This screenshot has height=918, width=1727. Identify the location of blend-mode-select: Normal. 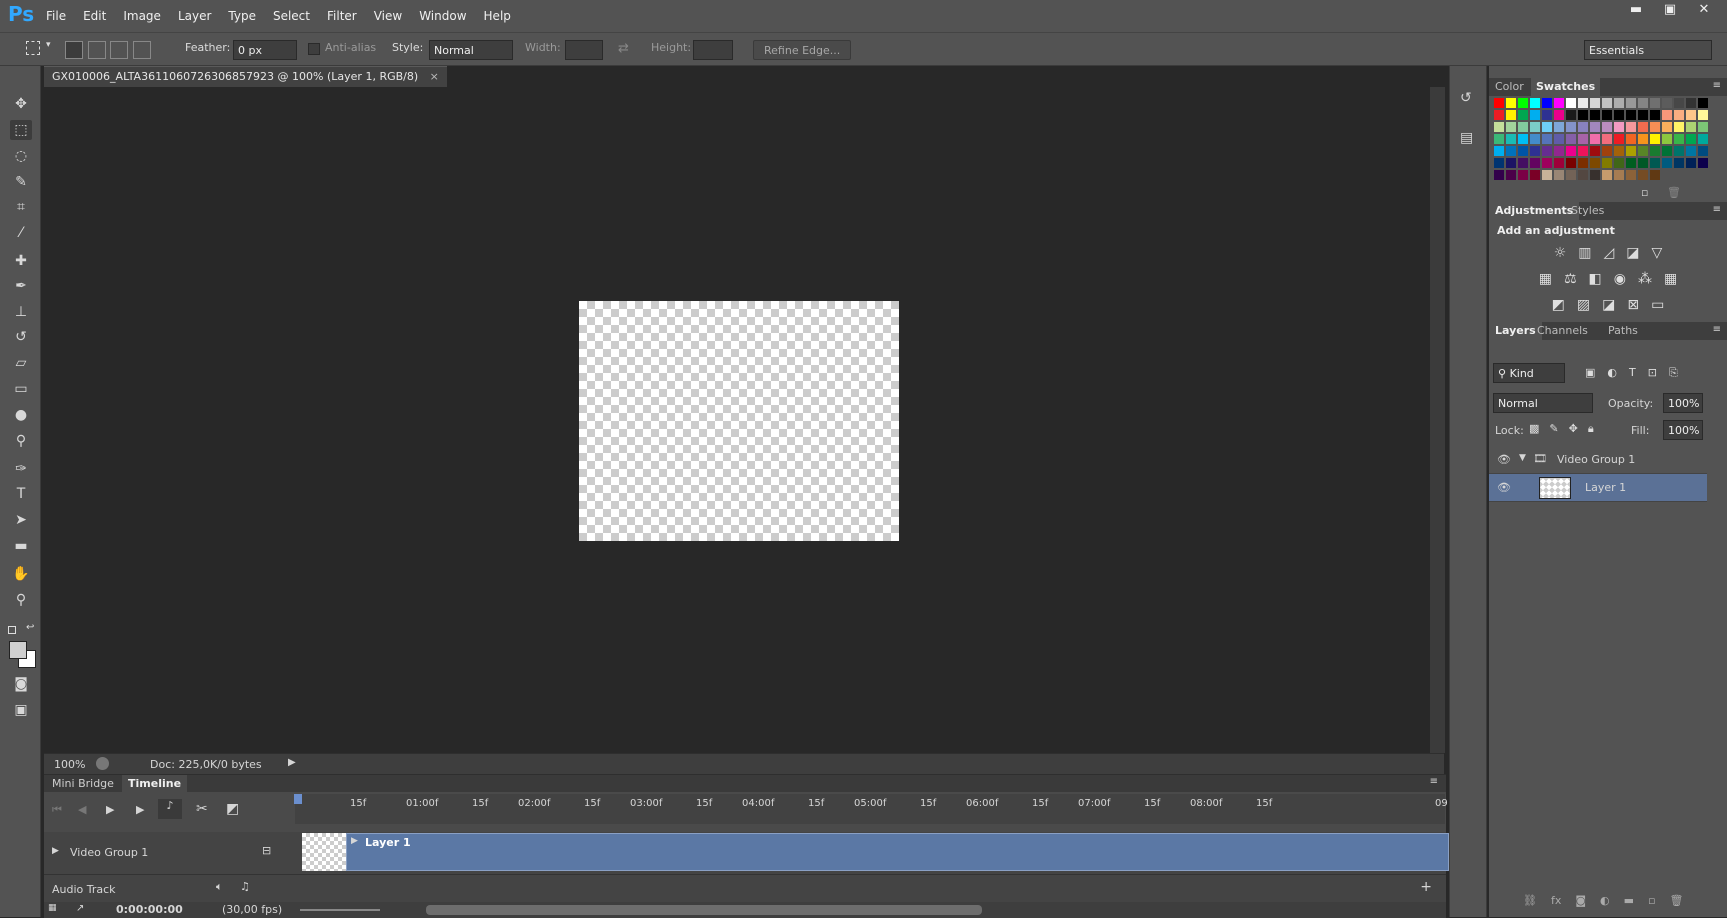
(1543, 403).